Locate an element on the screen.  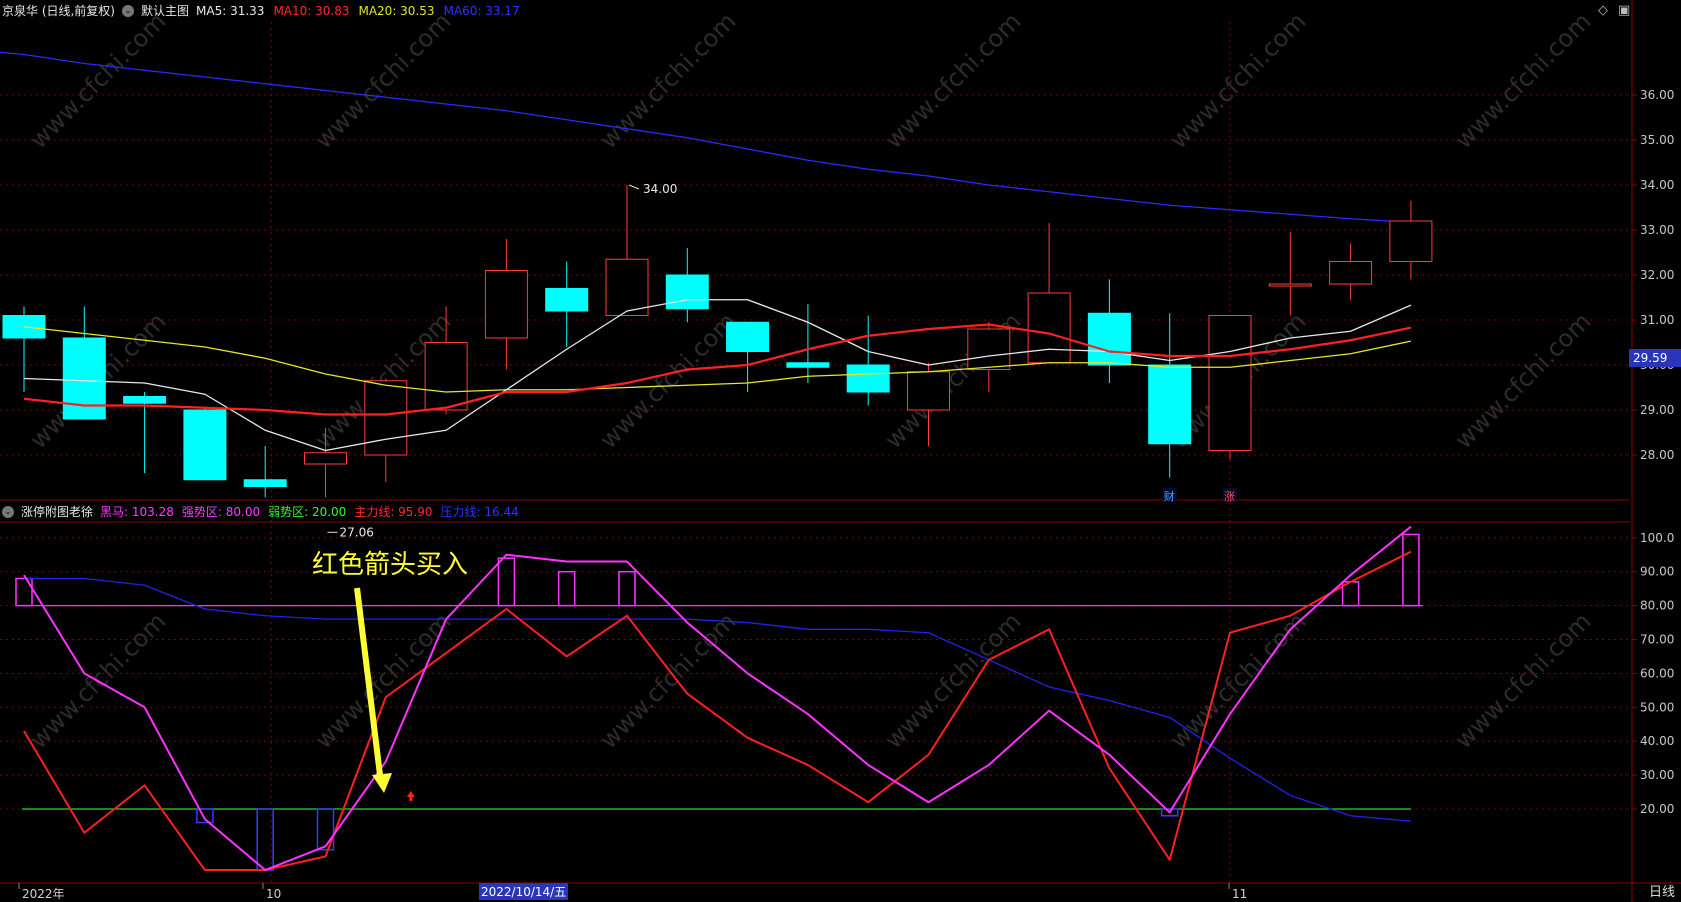
symbol-title: 京泉华 (日线,前复权) is located at coordinates (58, 11).